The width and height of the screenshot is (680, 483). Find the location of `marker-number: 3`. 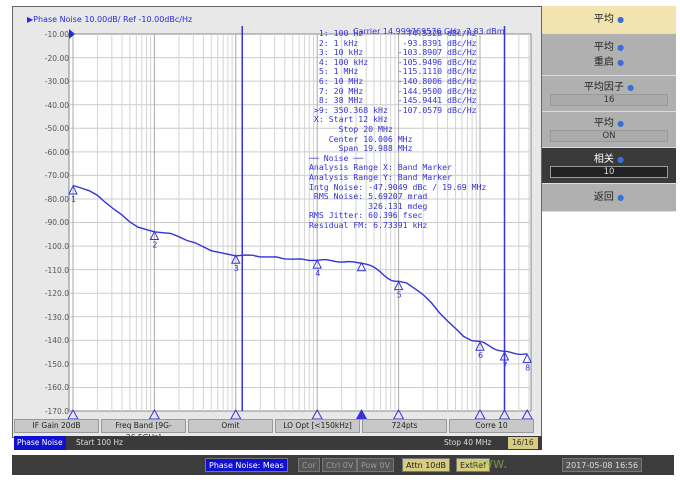

marker-number: 3 is located at coordinates (236, 268).